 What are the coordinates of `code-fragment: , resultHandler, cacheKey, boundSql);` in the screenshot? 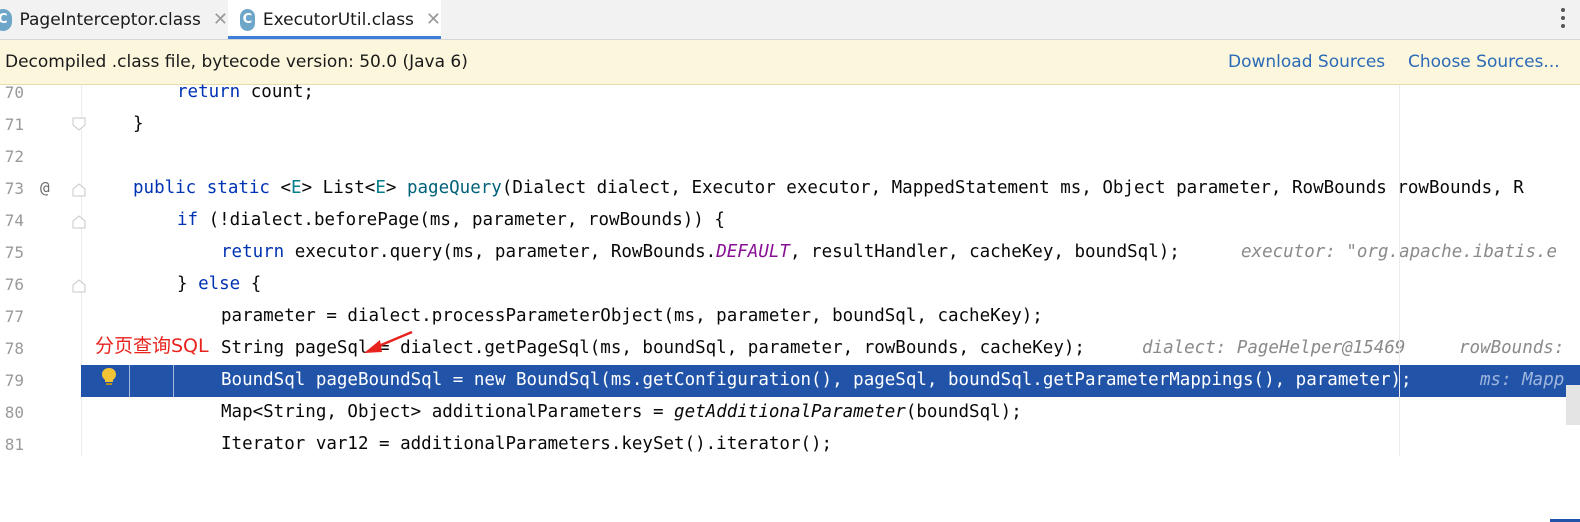 It's located at (984, 252).